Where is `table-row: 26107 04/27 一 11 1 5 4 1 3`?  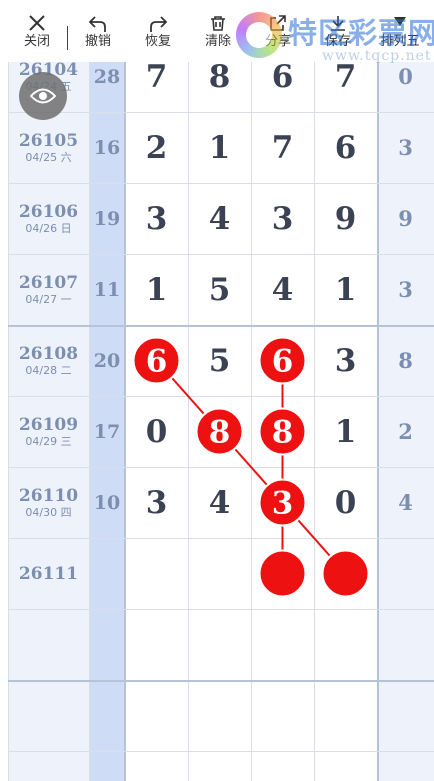 table-row: 26107 04/27 一 11 1 5 4 1 3 is located at coordinates (217, 289).